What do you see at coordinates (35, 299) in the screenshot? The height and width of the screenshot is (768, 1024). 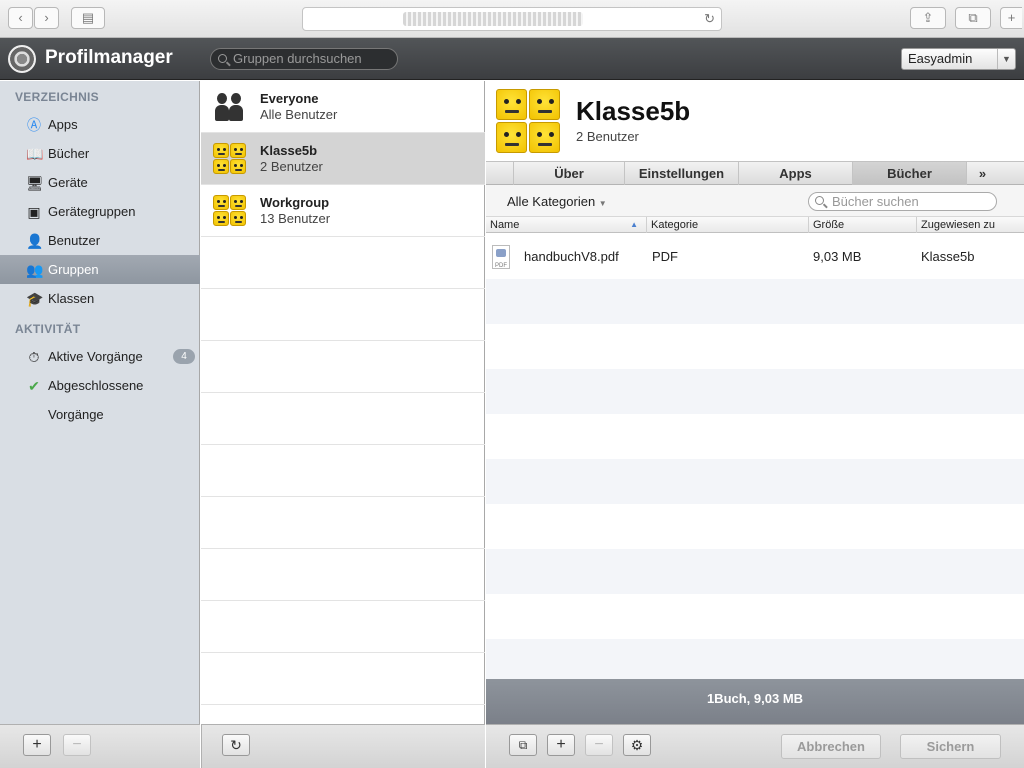 I see `graduation-cap-icon: 🎓` at bounding box center [35, 299].